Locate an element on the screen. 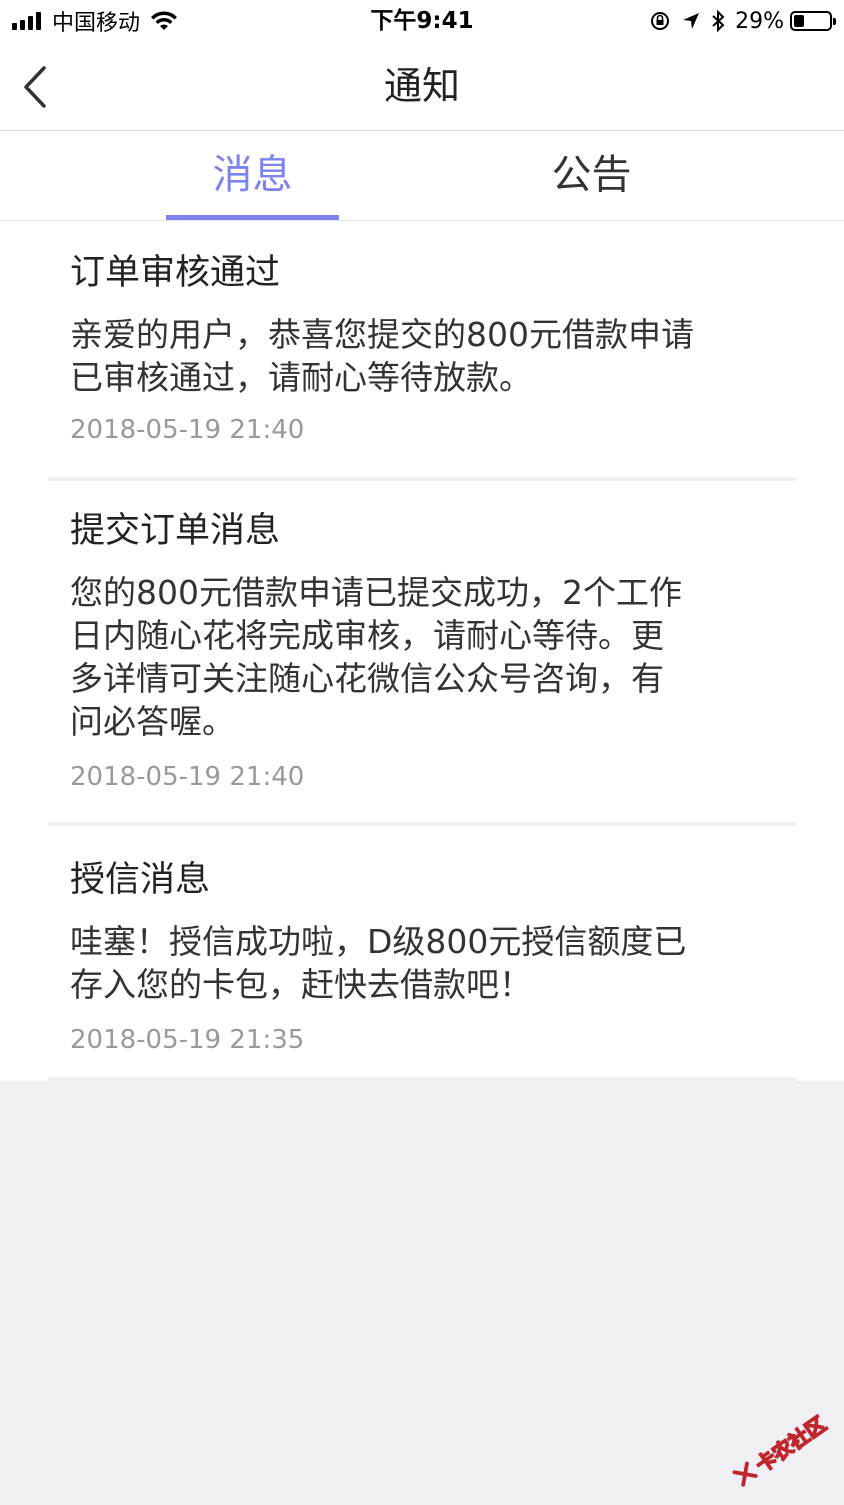  message-body: 亲爱的用户，恭喜您提交的800元借款申请 已审核通过，请耐心等待放款。 is located at coordinates (422, 356).